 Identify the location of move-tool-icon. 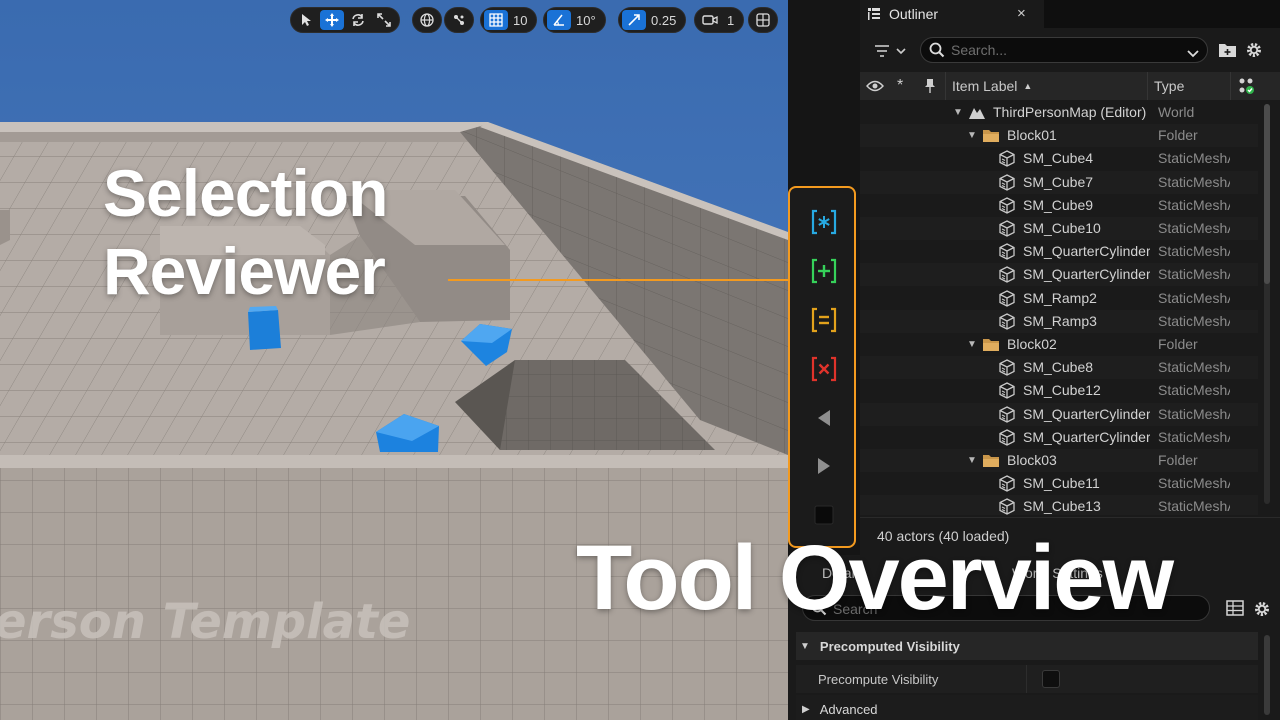
(332, 20).